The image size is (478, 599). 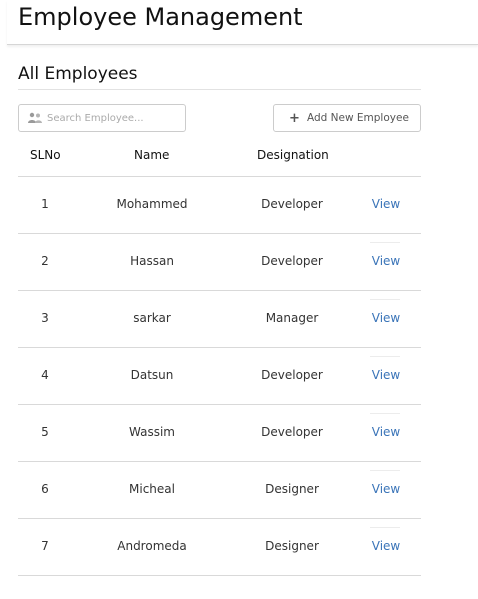 I want to click on table-header: SLNo Name Designation, so click(x=219, y=158).